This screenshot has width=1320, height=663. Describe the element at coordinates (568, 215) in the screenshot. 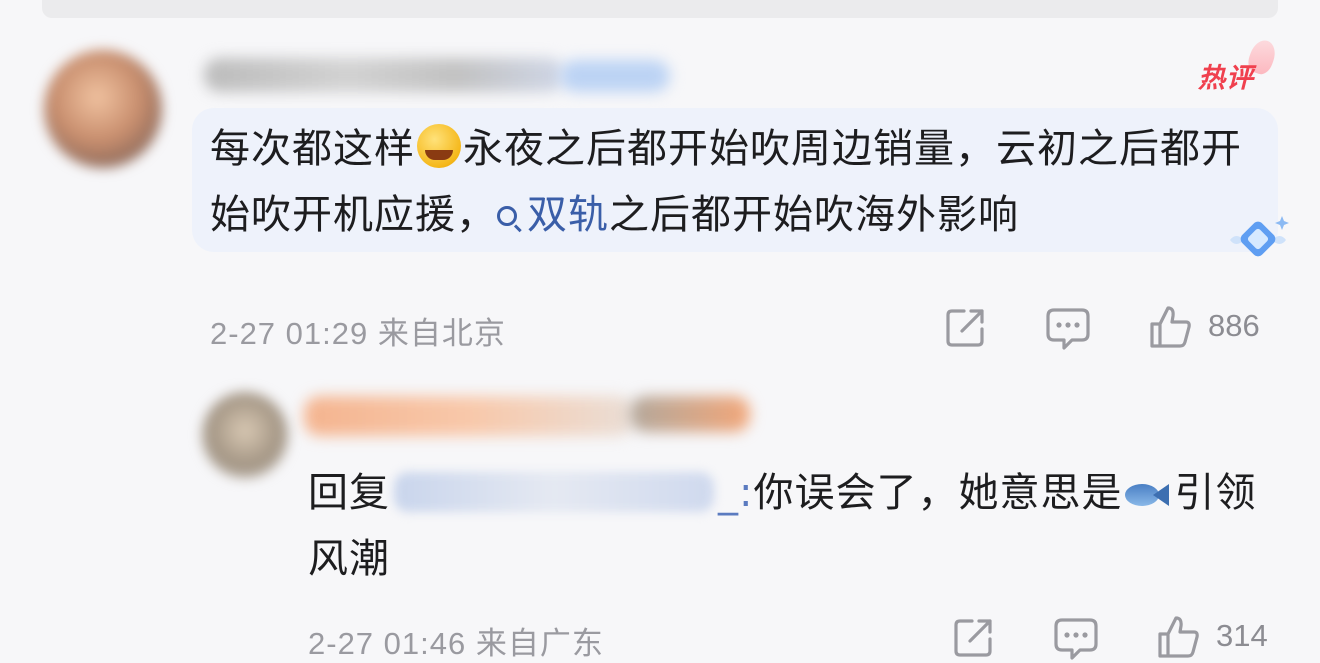

I see `search-link-label: 双轨` at that location.